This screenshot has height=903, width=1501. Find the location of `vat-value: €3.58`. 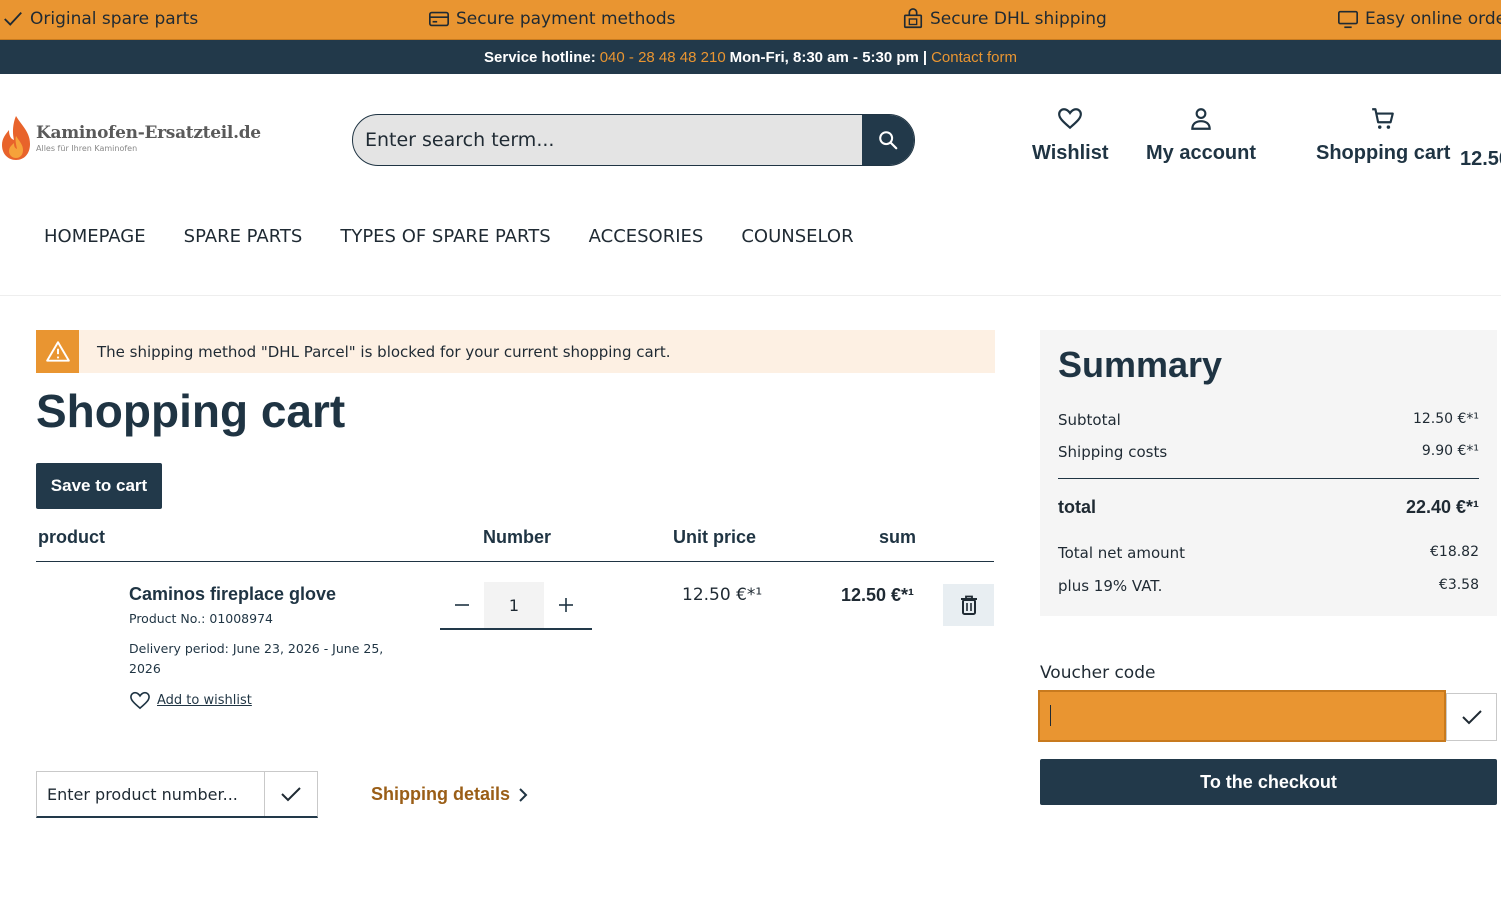

vat-value: €3.58 is located at coordinates (1458, 585).